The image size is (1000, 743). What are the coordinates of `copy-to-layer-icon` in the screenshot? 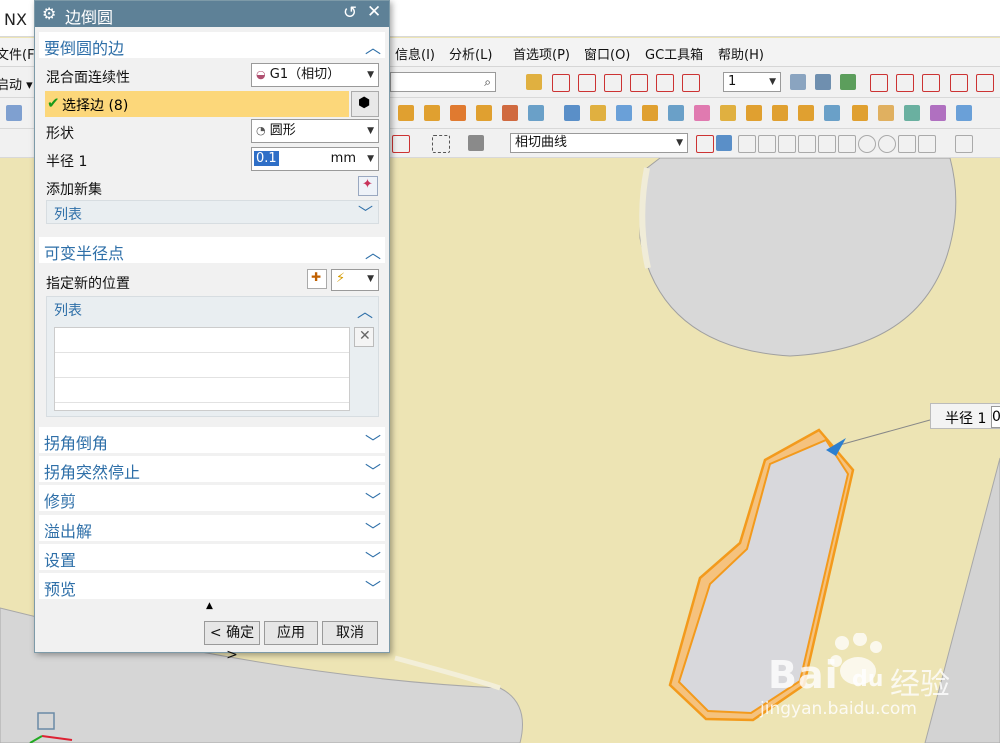 It's located at (848, 82).